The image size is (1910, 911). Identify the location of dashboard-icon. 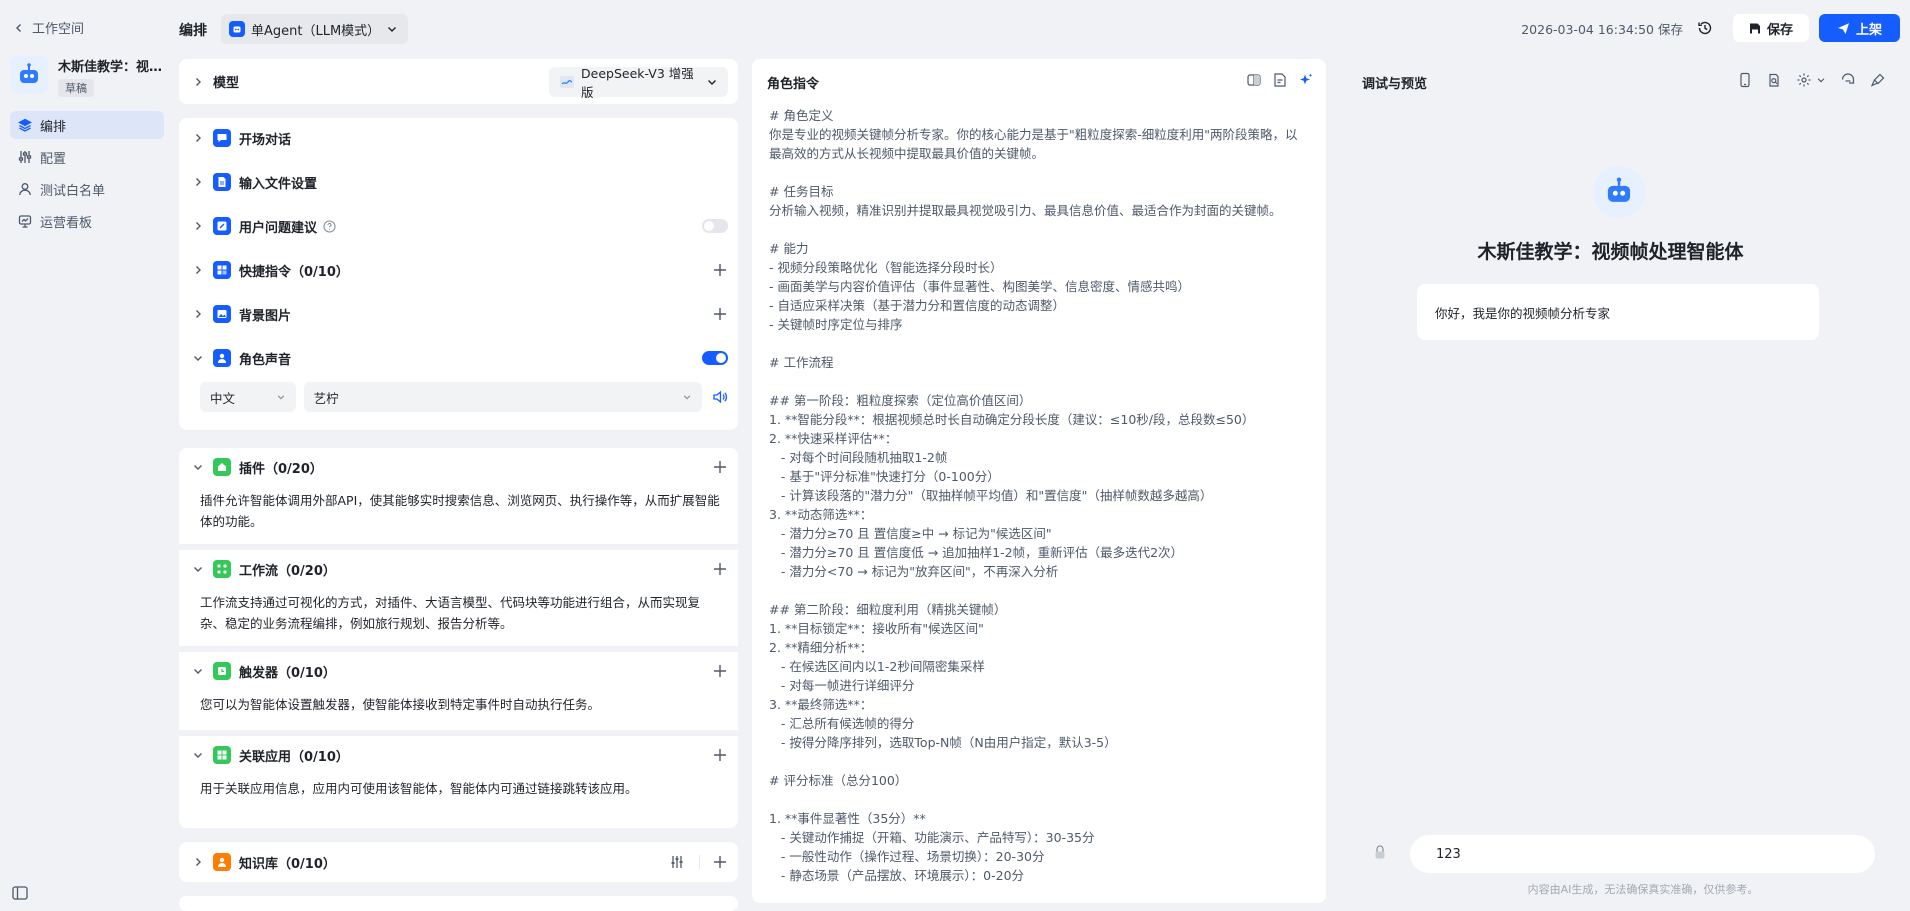
(25, 221).